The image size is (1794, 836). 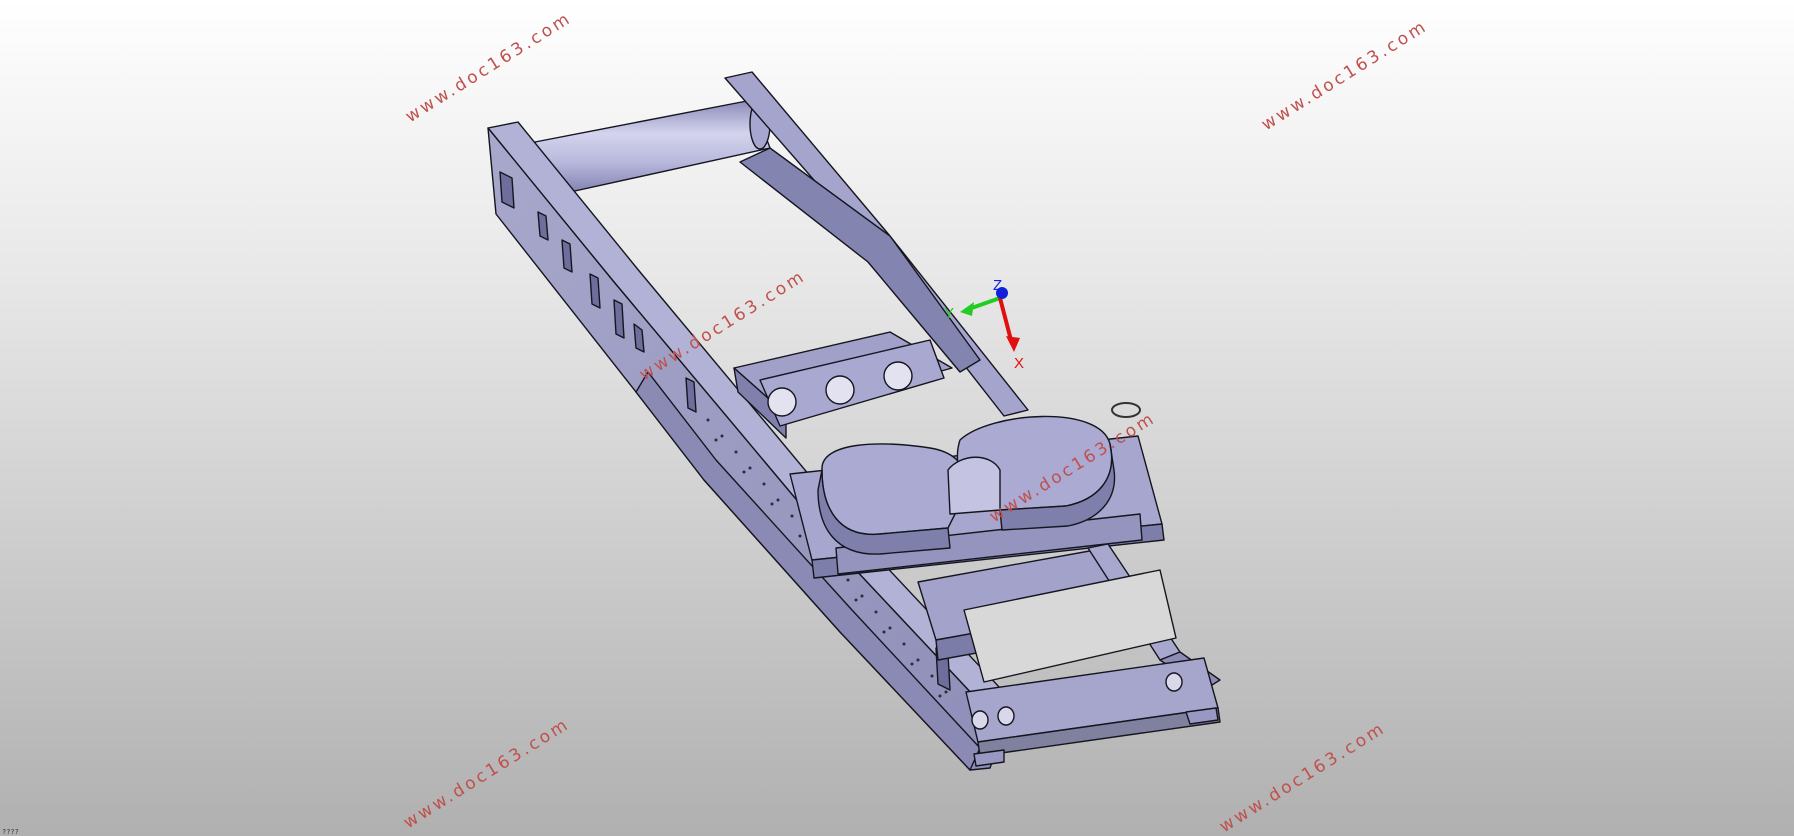 What do you see at coordinates (894, 489) in the screenshot?
I see `fifth-wheel-left-lobe` at bounding box center [894, 489].